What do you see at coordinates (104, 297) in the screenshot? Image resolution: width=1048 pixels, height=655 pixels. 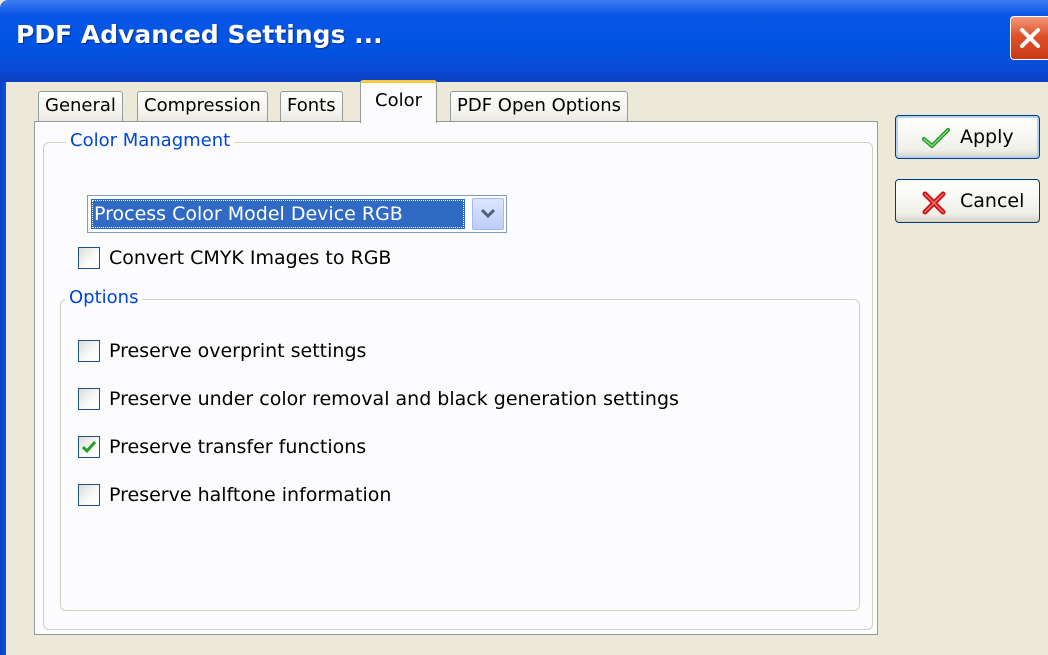 I see `options-legend: Options` at bounding box center [104, 297].